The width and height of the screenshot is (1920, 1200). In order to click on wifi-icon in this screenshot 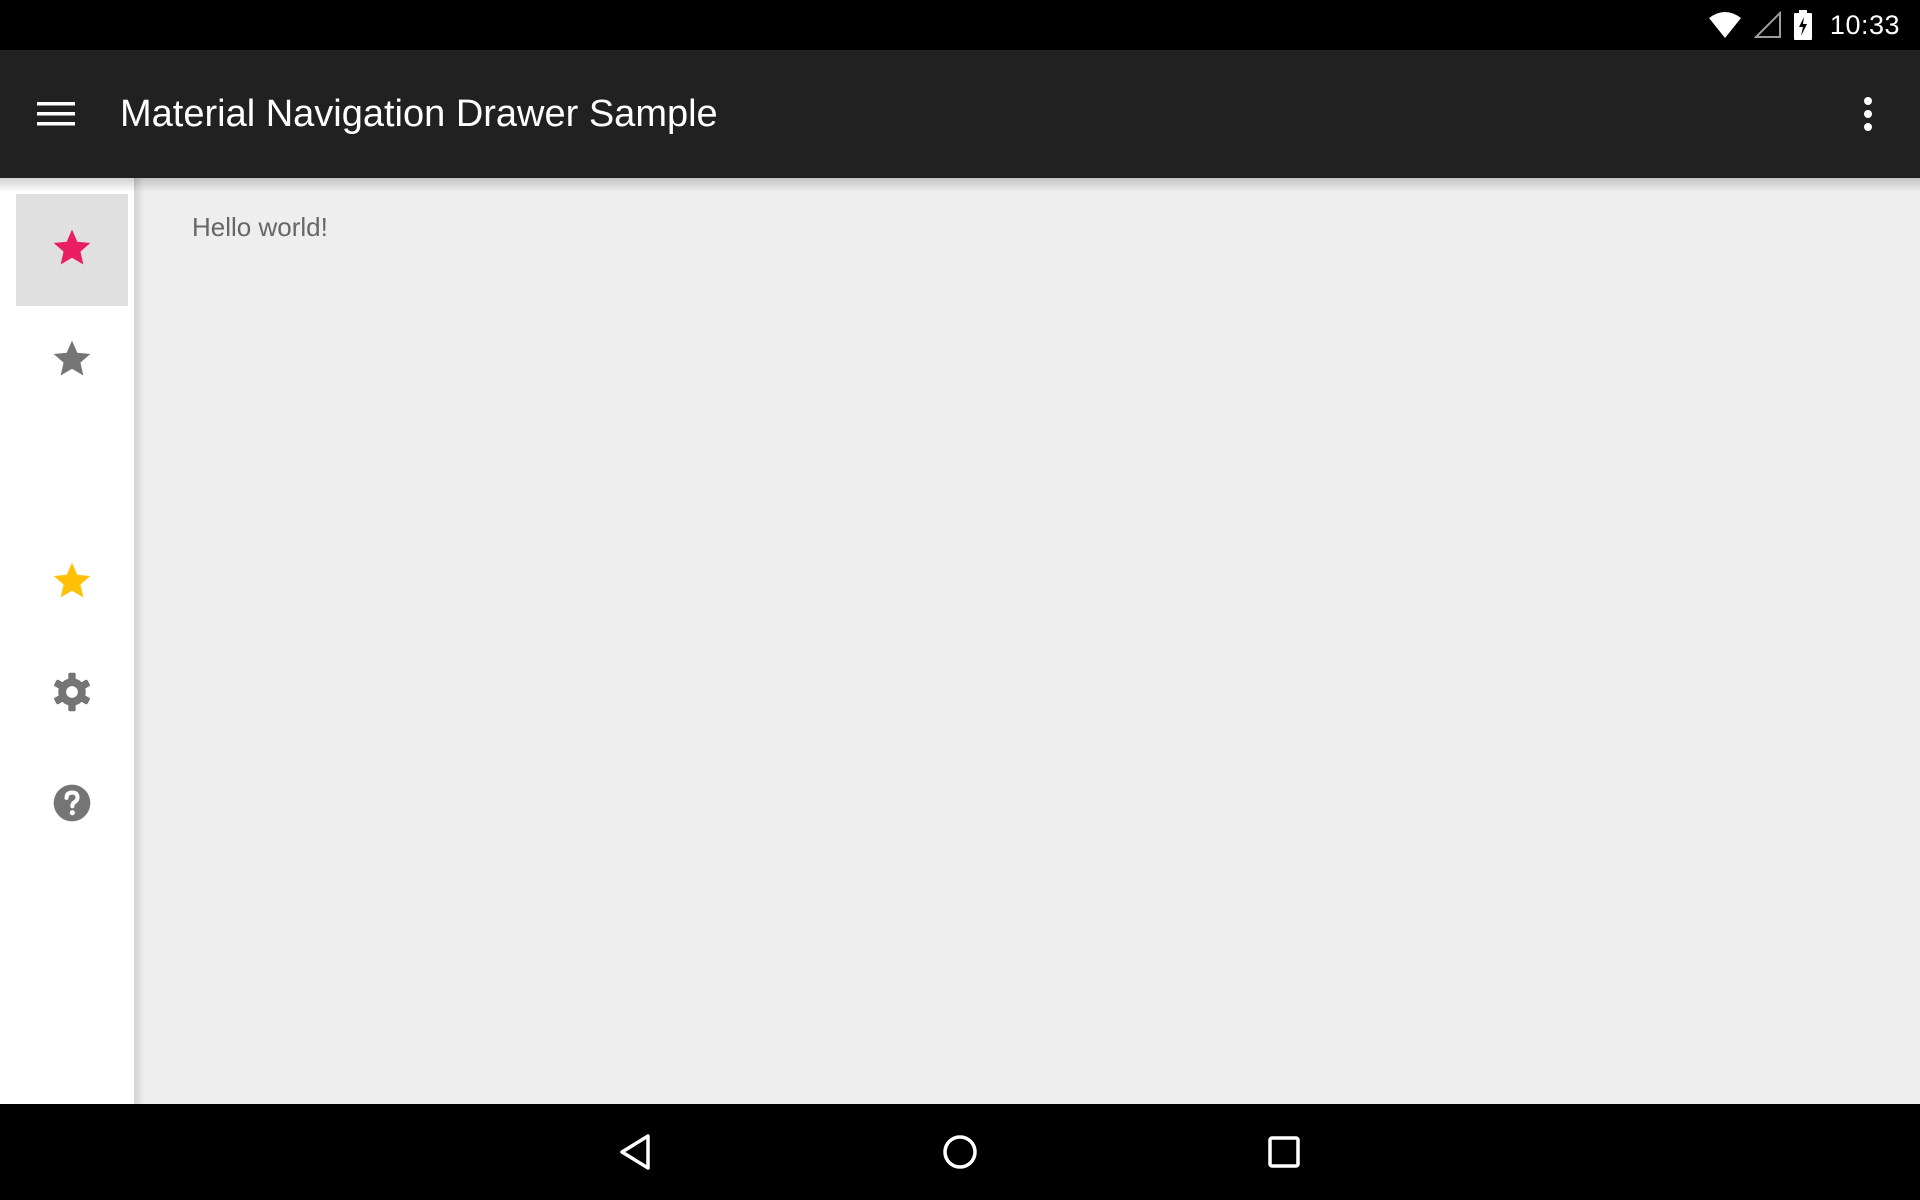, I will do `click(1725, 25)`.